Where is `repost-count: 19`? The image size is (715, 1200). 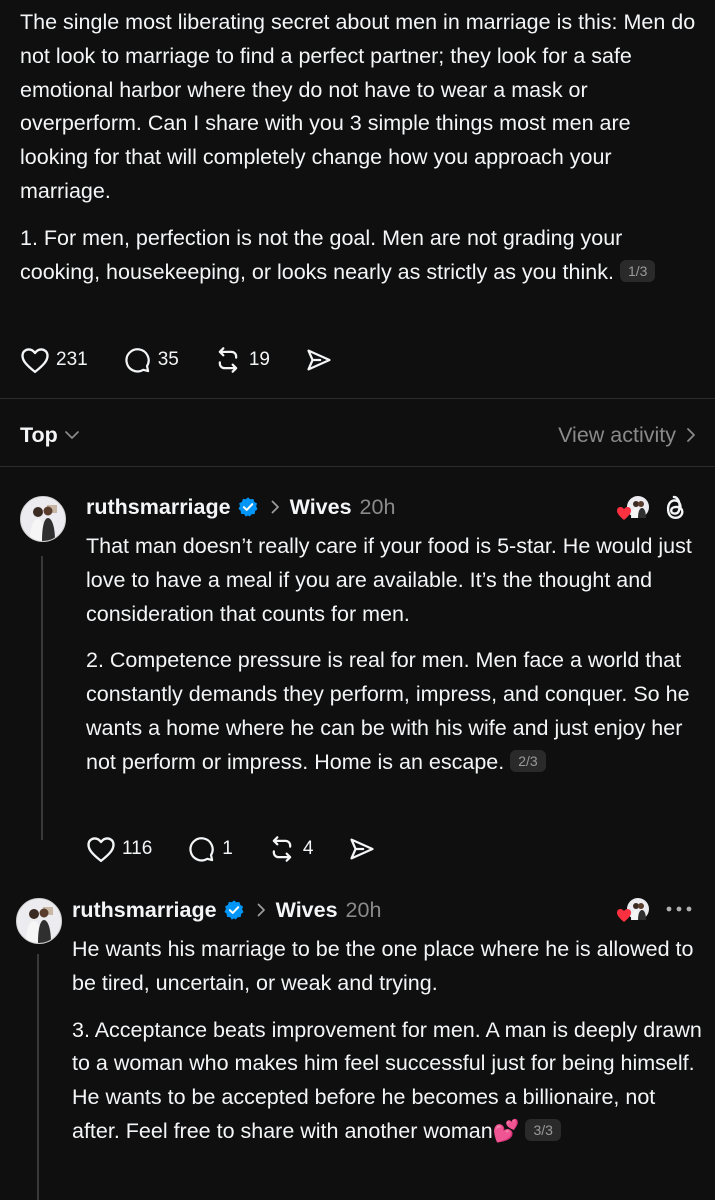
repost-count: 19 is located at coordinates (259, 359).